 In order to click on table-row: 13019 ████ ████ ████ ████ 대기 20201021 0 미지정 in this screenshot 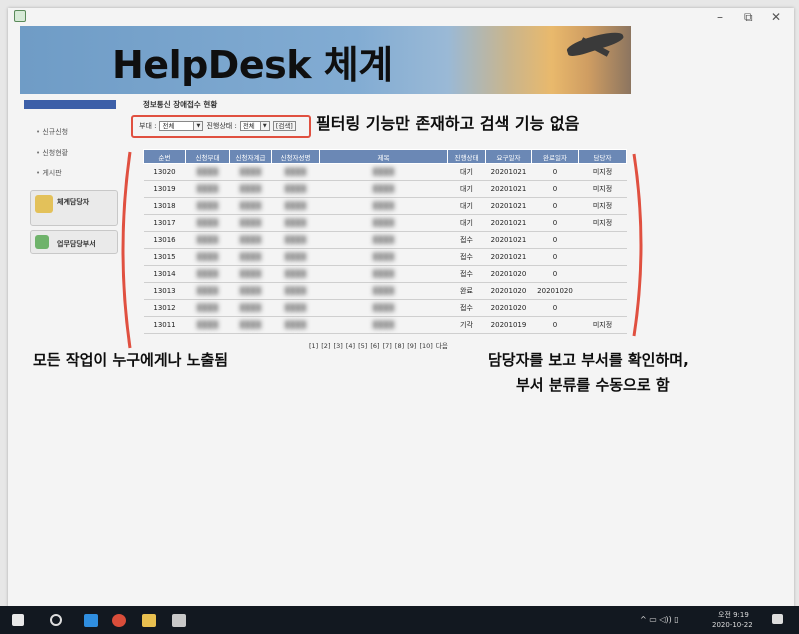, I will do `click(385, 189)`.